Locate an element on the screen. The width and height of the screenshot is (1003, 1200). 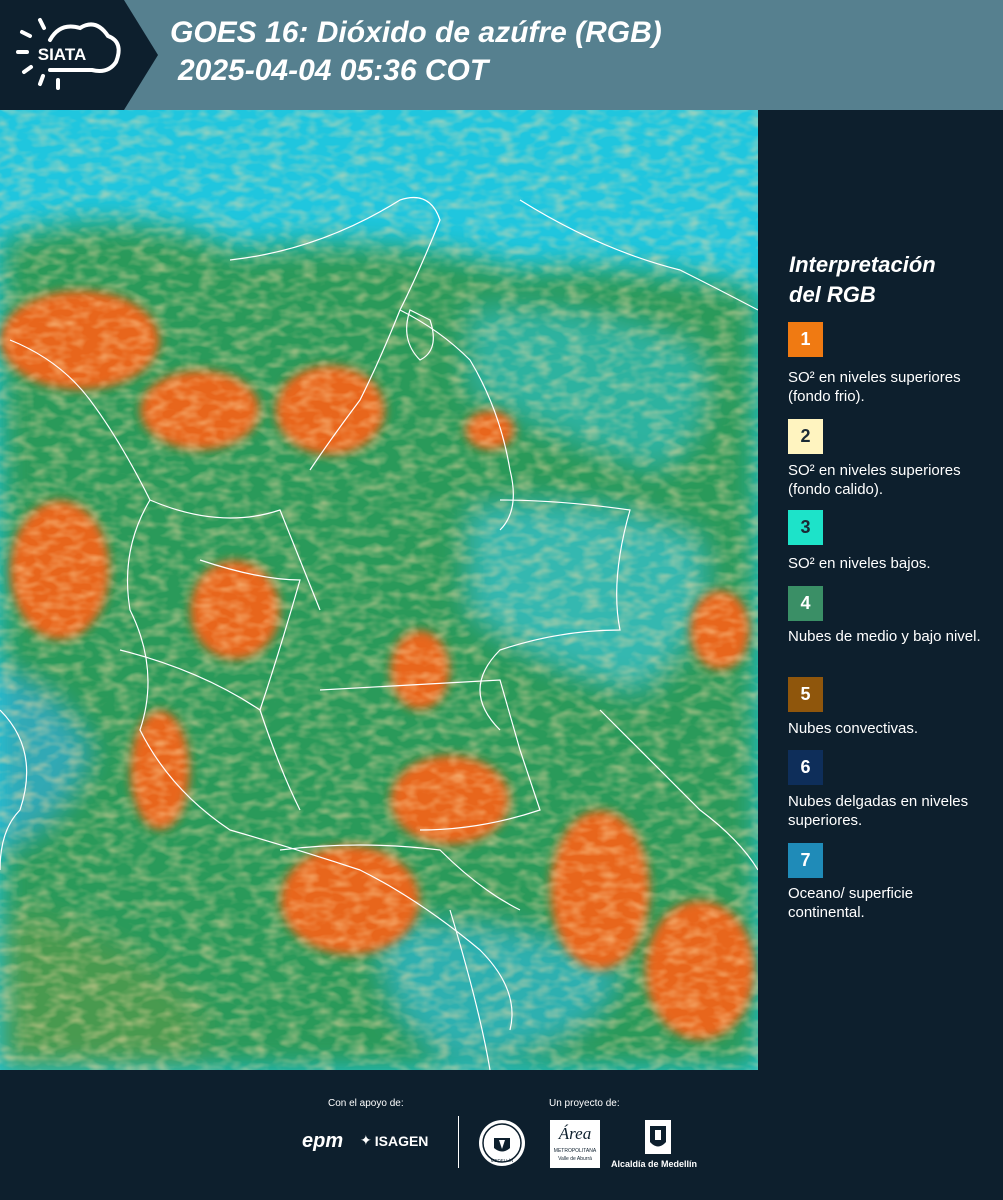
area-logo-sub2: Valle de Aburrá is located at coordinates (575, 1159).